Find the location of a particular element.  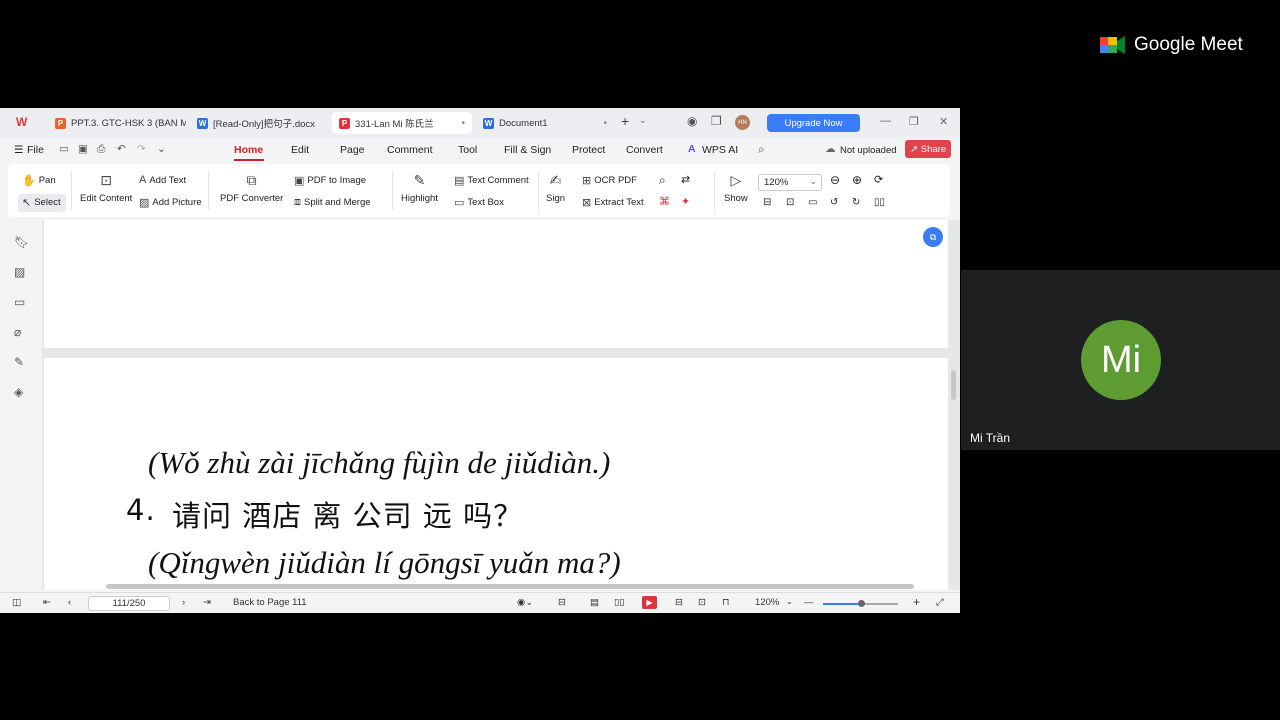

user-avatar: HN is located at coordinates (742, 122).